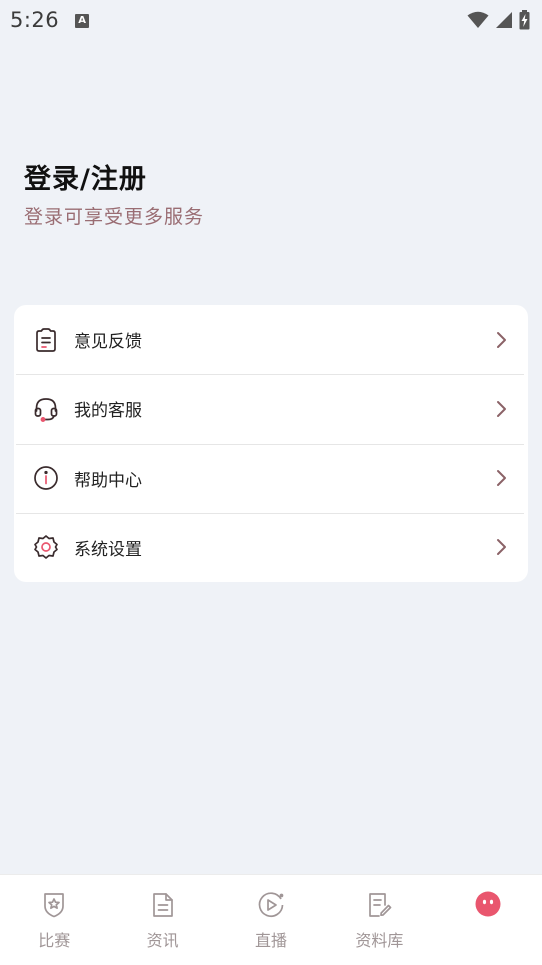 This screenshot has height=965, width=542. What do you see at coordinates (108, 549) in the screenshot?
I see `menu-label-settings: 系统设置` at bounding box center [108, 549].